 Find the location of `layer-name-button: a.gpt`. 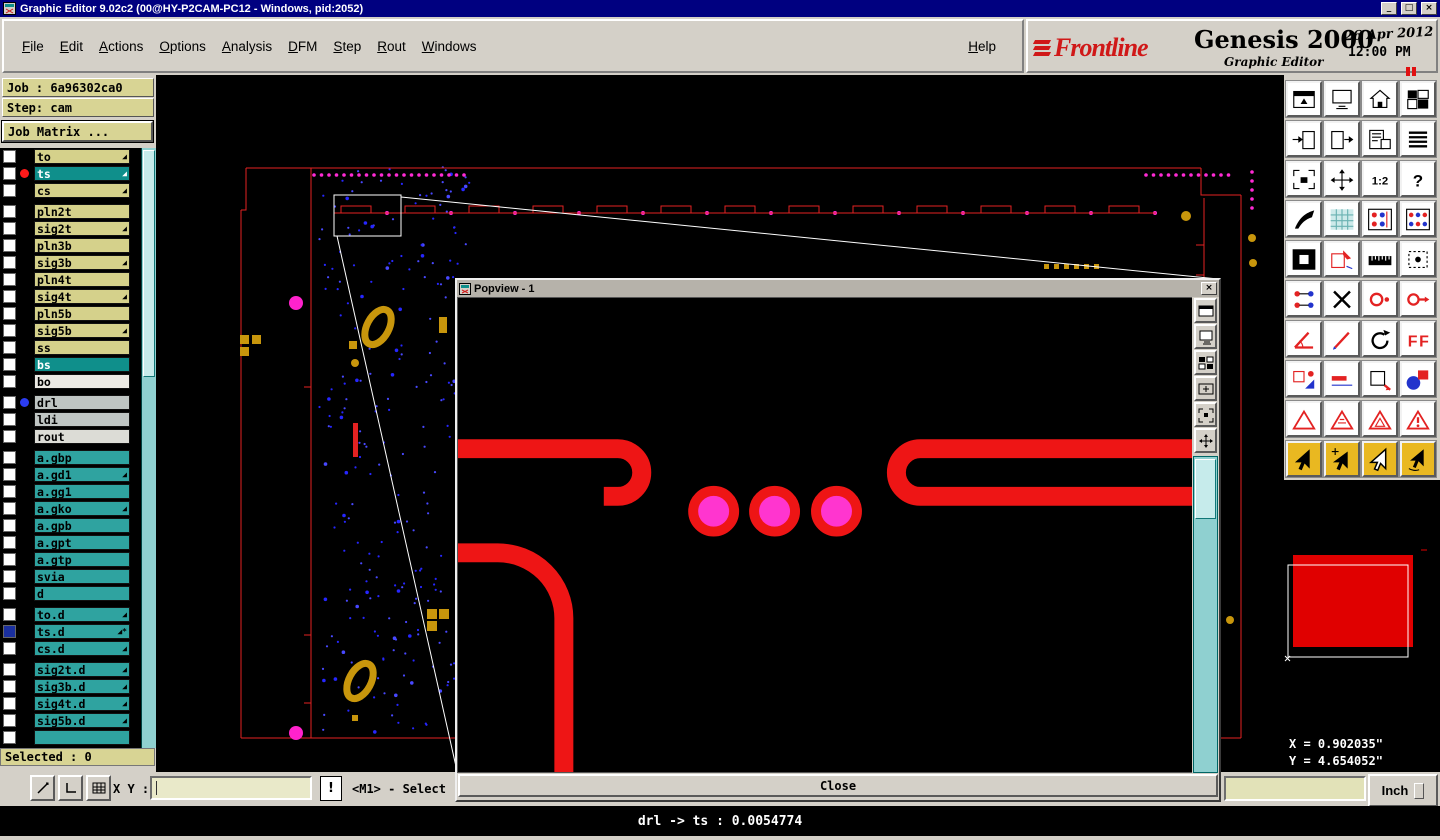

layer-name-button: a.gpt is located at coordinates (82, 542).